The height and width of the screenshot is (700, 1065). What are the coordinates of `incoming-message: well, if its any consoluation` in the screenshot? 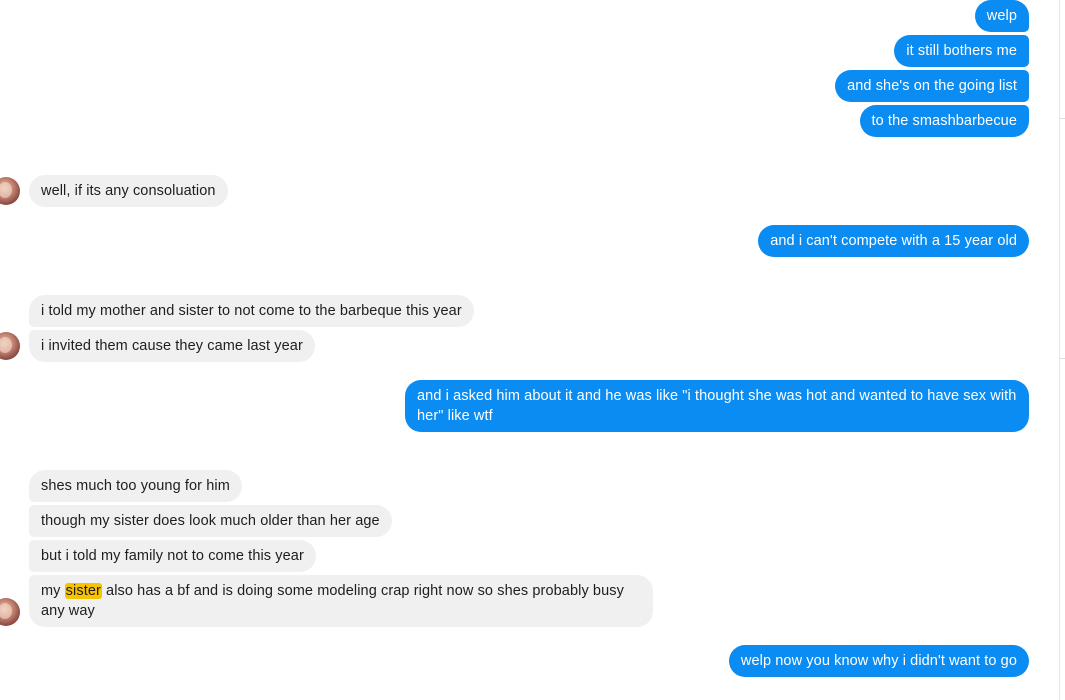 It's located at (128, 191).